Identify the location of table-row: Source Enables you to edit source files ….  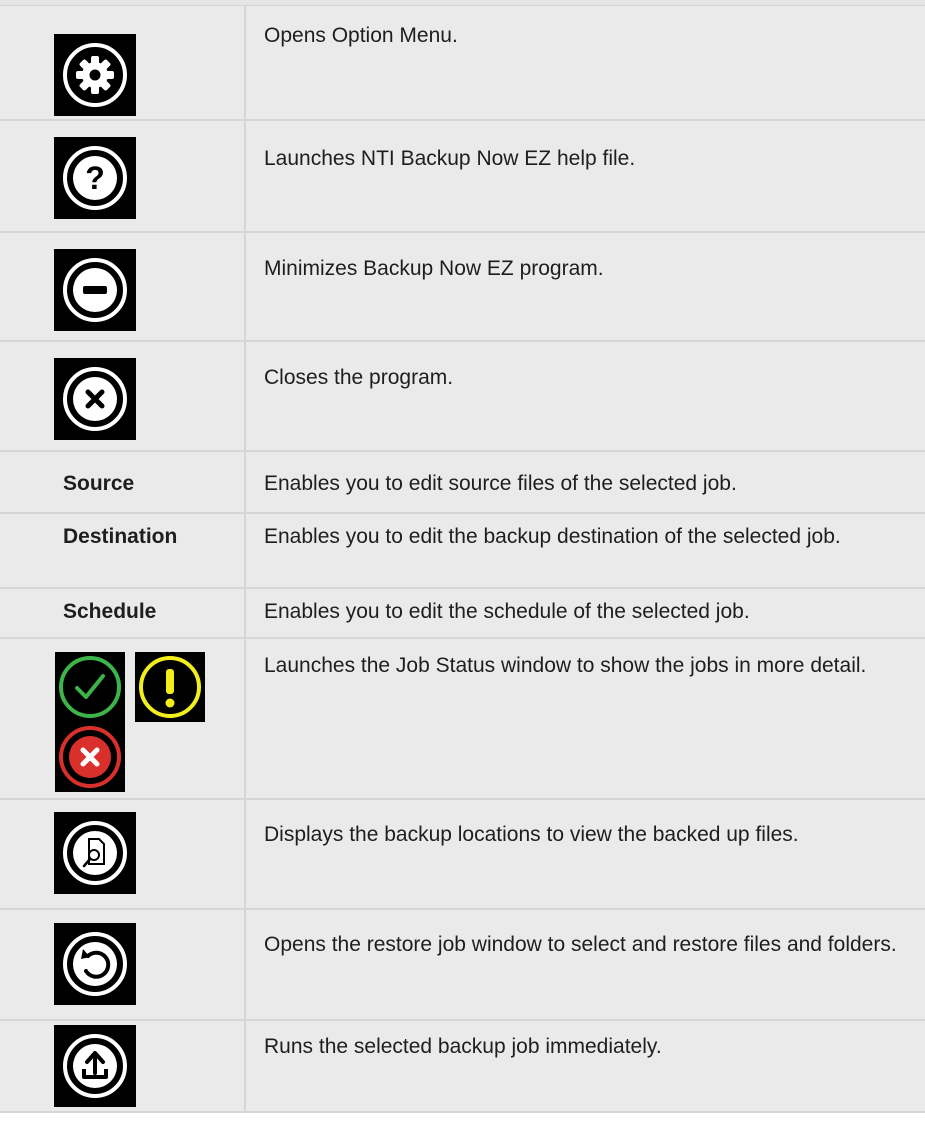
(462, 482).